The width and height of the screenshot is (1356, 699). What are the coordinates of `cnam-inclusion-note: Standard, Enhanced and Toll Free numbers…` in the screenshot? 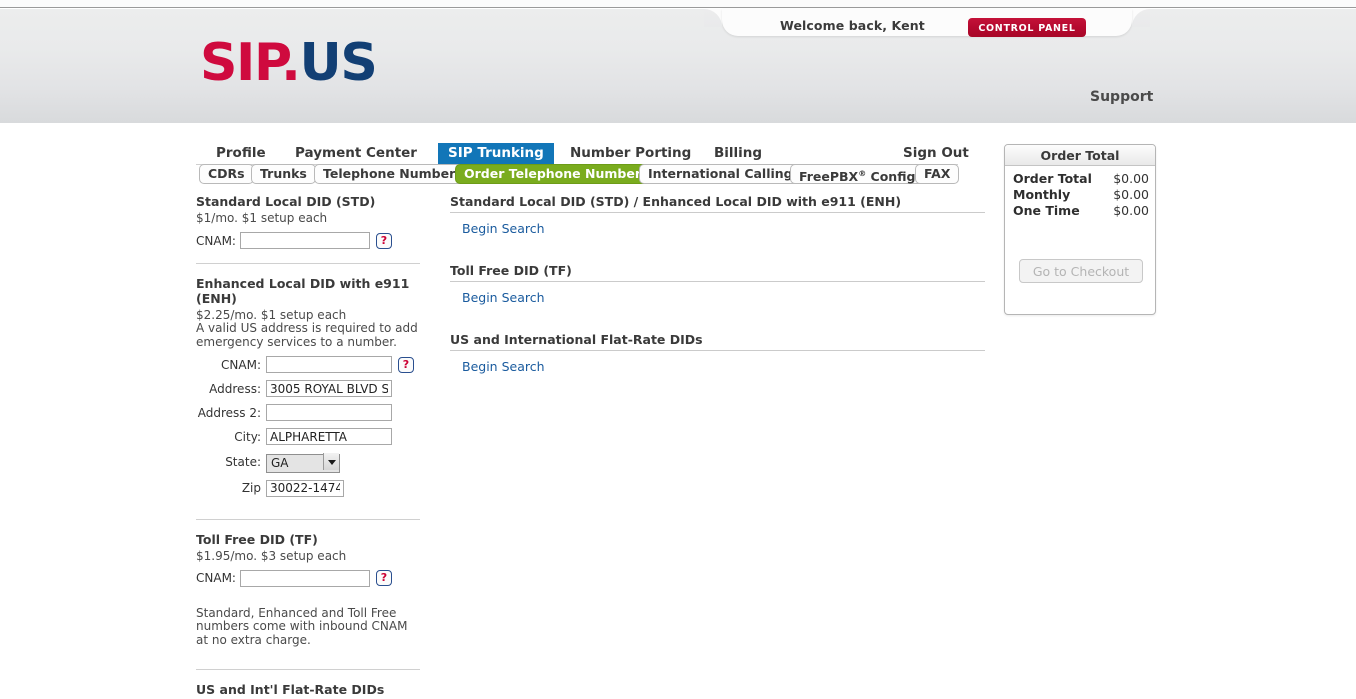 It's located at (302, 626).